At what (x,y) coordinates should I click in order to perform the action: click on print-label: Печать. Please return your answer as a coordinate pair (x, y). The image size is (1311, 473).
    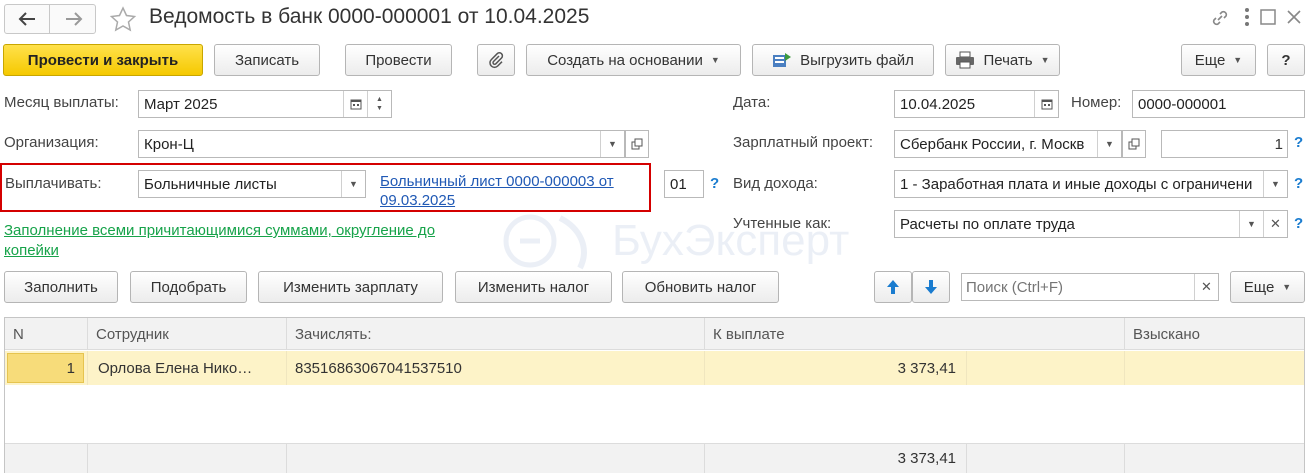
    Looking at the image, I should click on (1008, 60).